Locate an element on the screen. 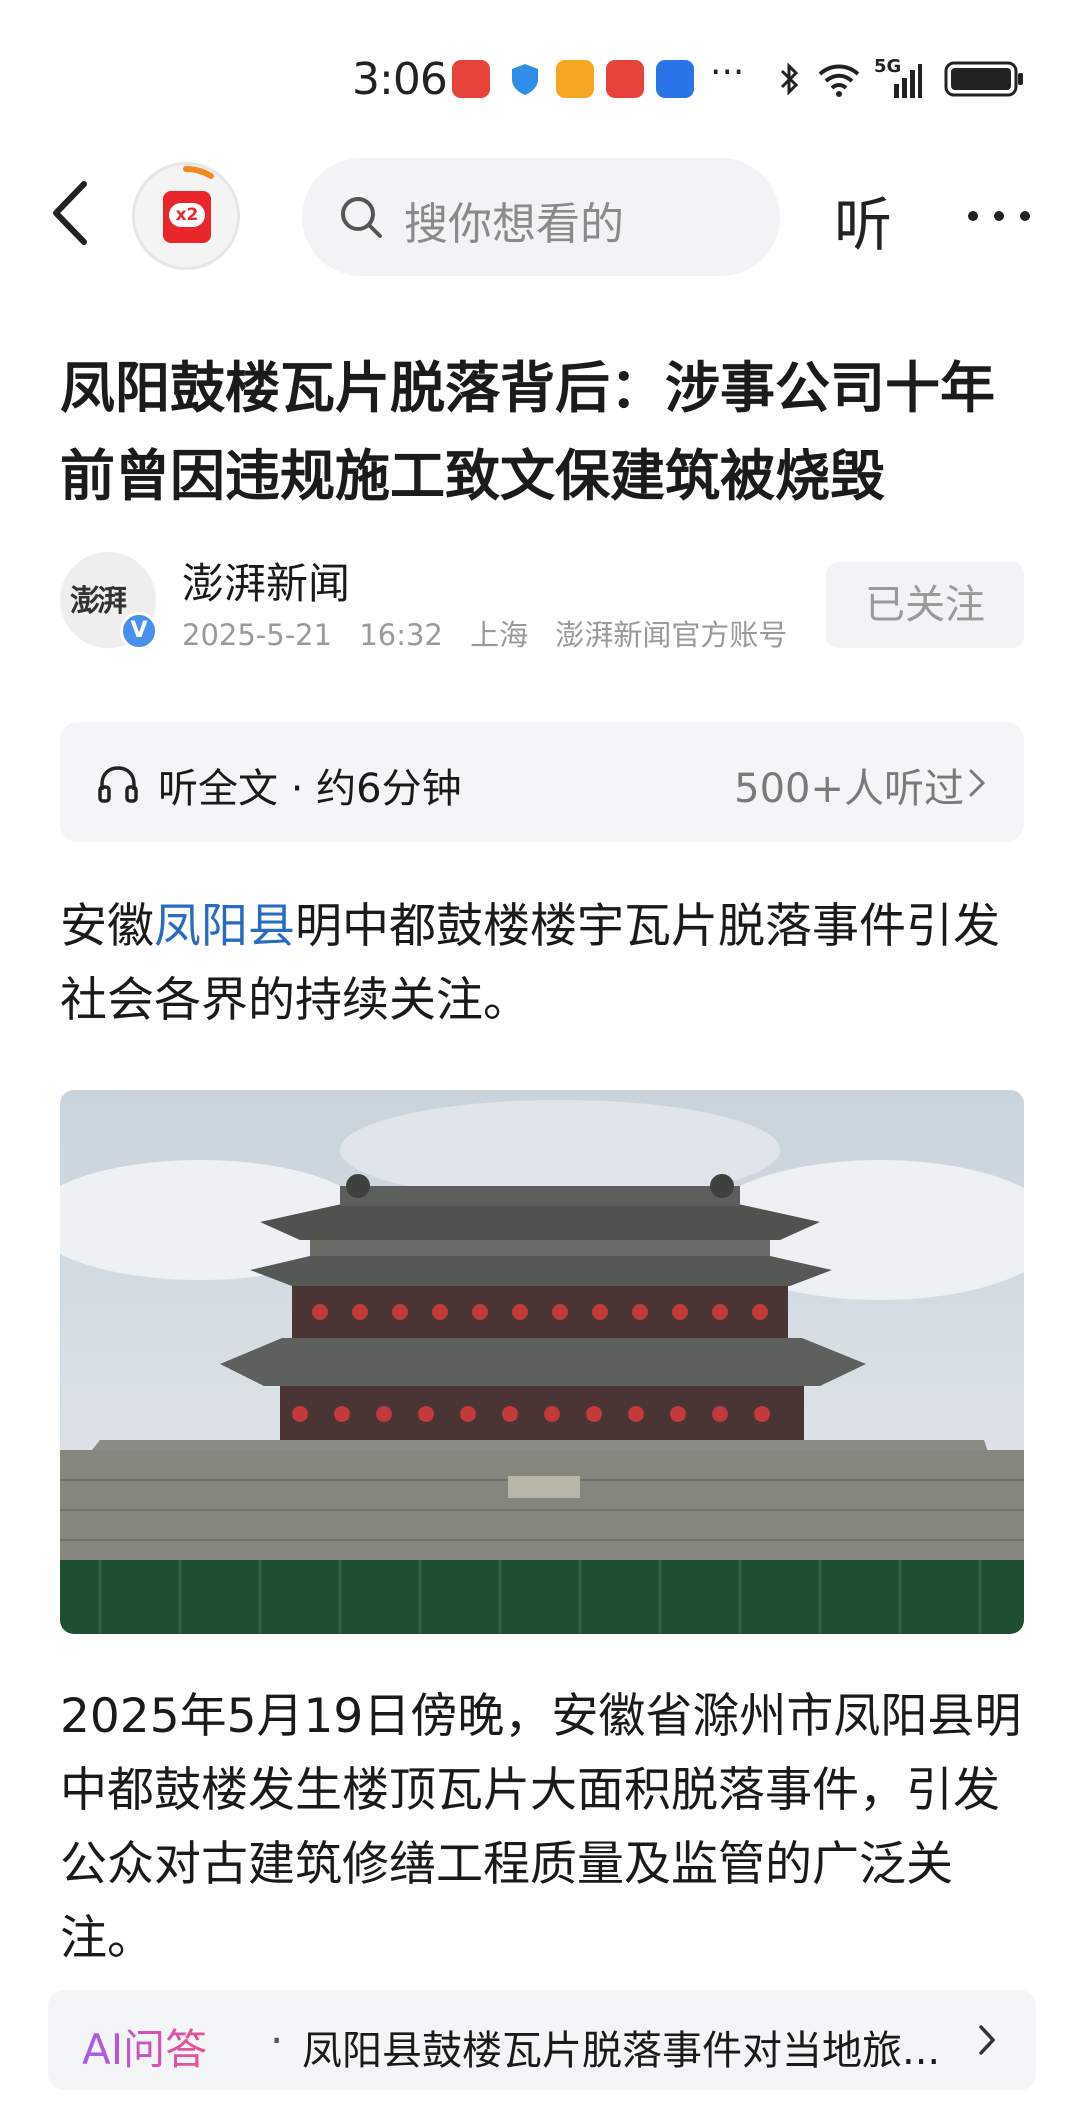 The image size is (1080, 2106). listen-button: 听 is located at coordinates (863, 220).